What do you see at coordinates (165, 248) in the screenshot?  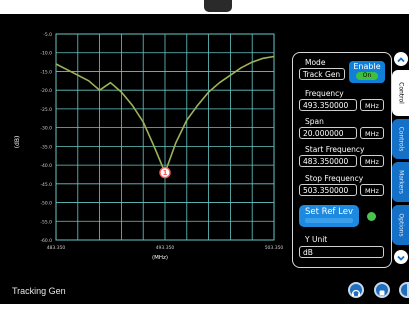 I see `x-tick-label: 493.350` at bounding box center [165, 248].